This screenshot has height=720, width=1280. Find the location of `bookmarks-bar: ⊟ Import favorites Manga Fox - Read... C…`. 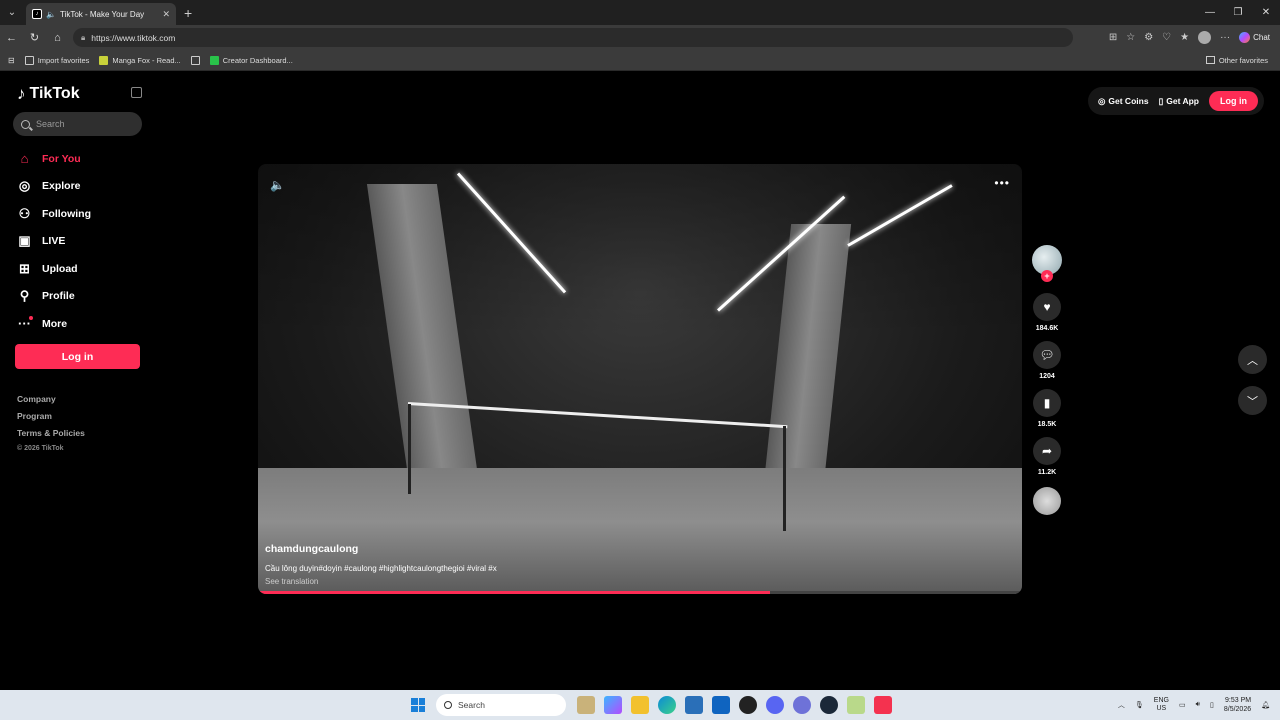

bookmarks-bar: ⊟ Import favorites Manga Fox - Read... C… is located at coordinates (640, 60).